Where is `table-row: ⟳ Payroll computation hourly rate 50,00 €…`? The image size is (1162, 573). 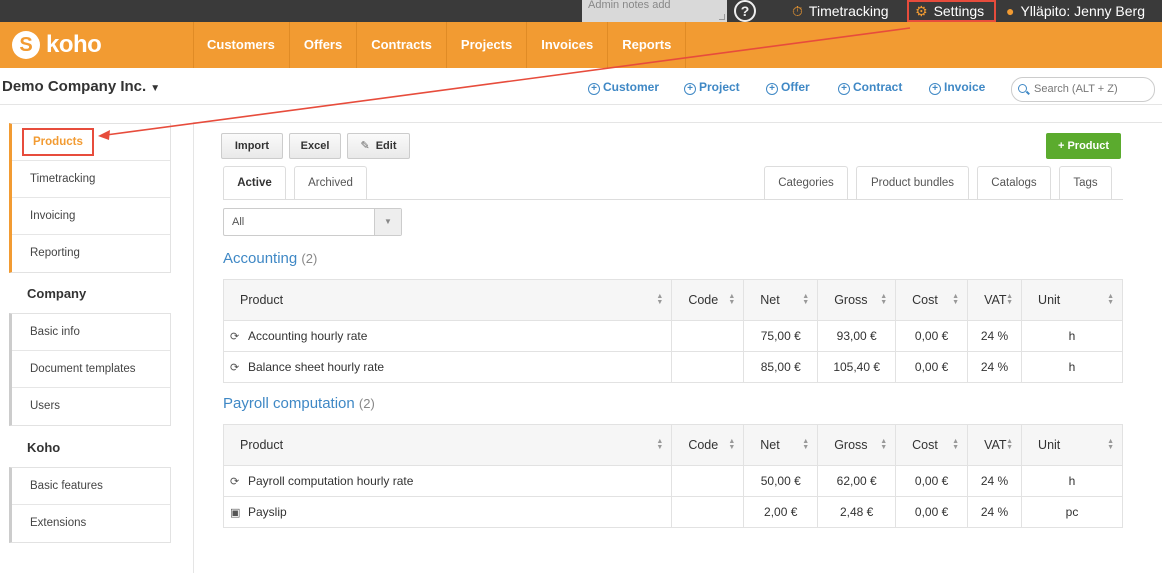
table-row: ⟳ Payroll computation hourly rate 50,00 €… is located at coordinates (672, 481).